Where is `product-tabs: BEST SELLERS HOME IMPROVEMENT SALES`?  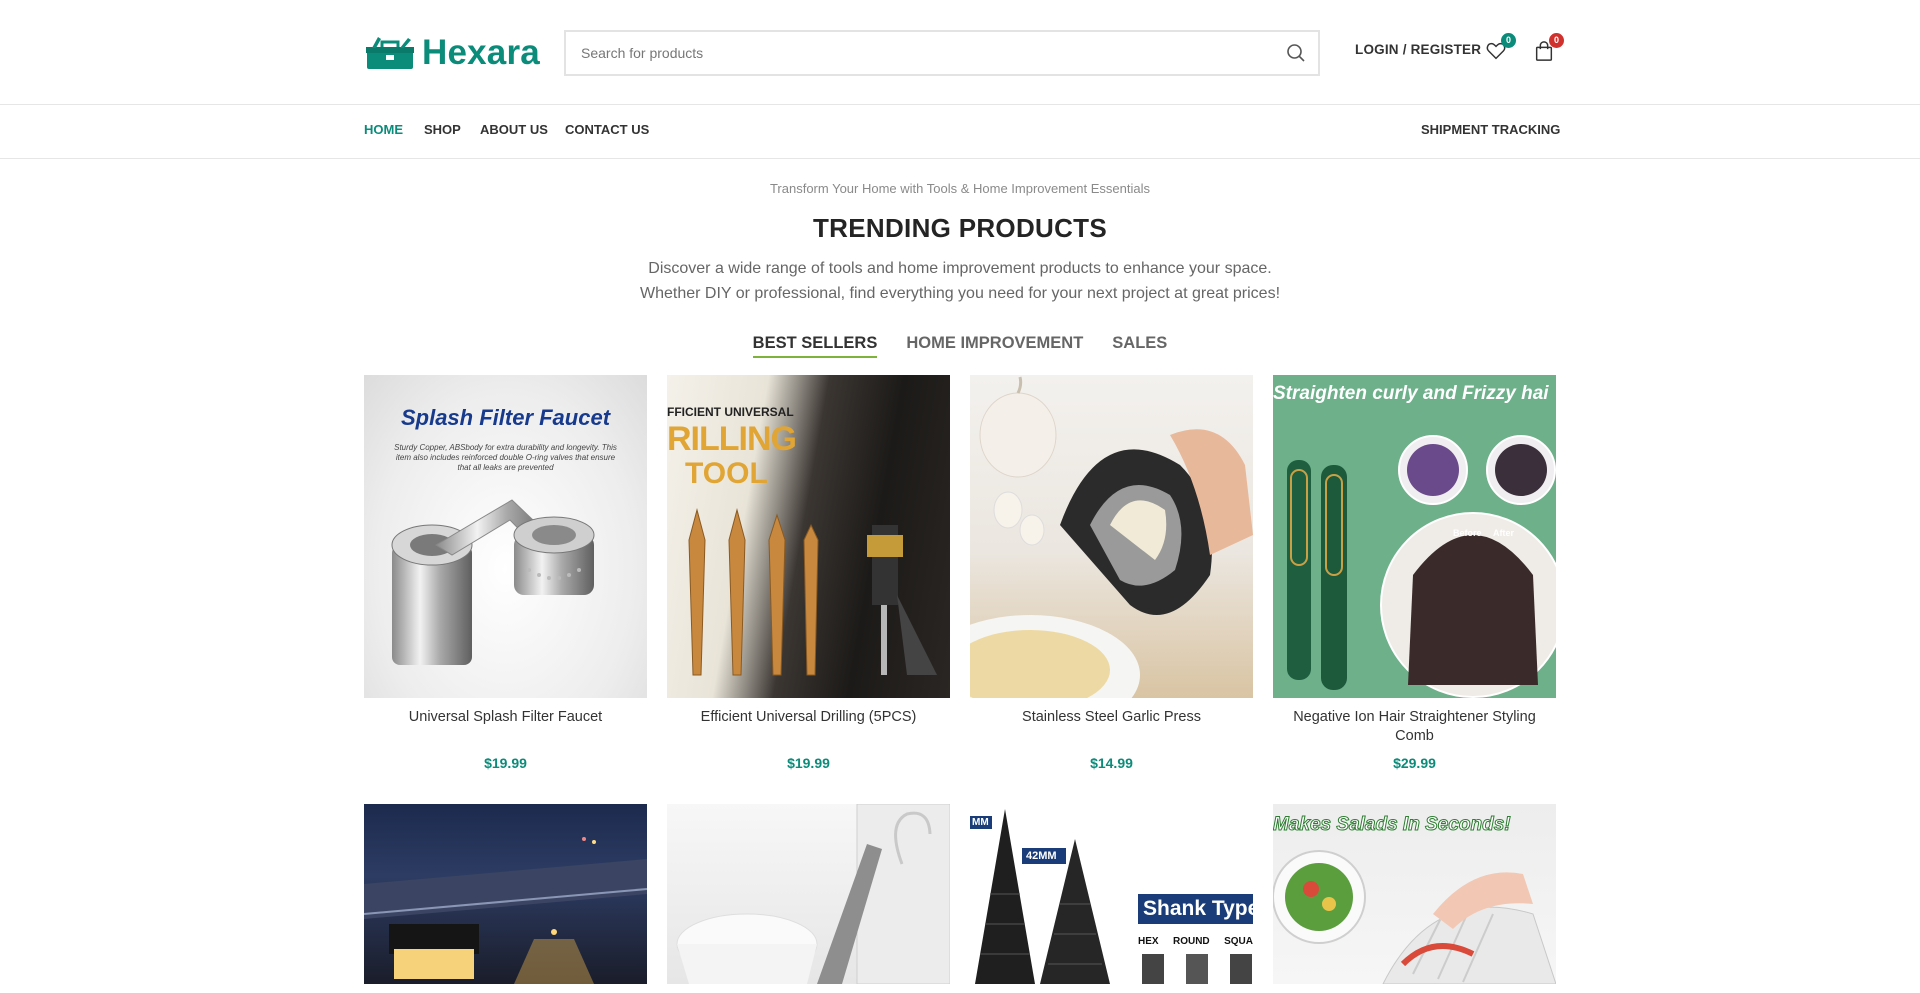
product-tabs: BEST SELLERS HOME IMPROVEMENT SALES is located at coordinates (960, 346).